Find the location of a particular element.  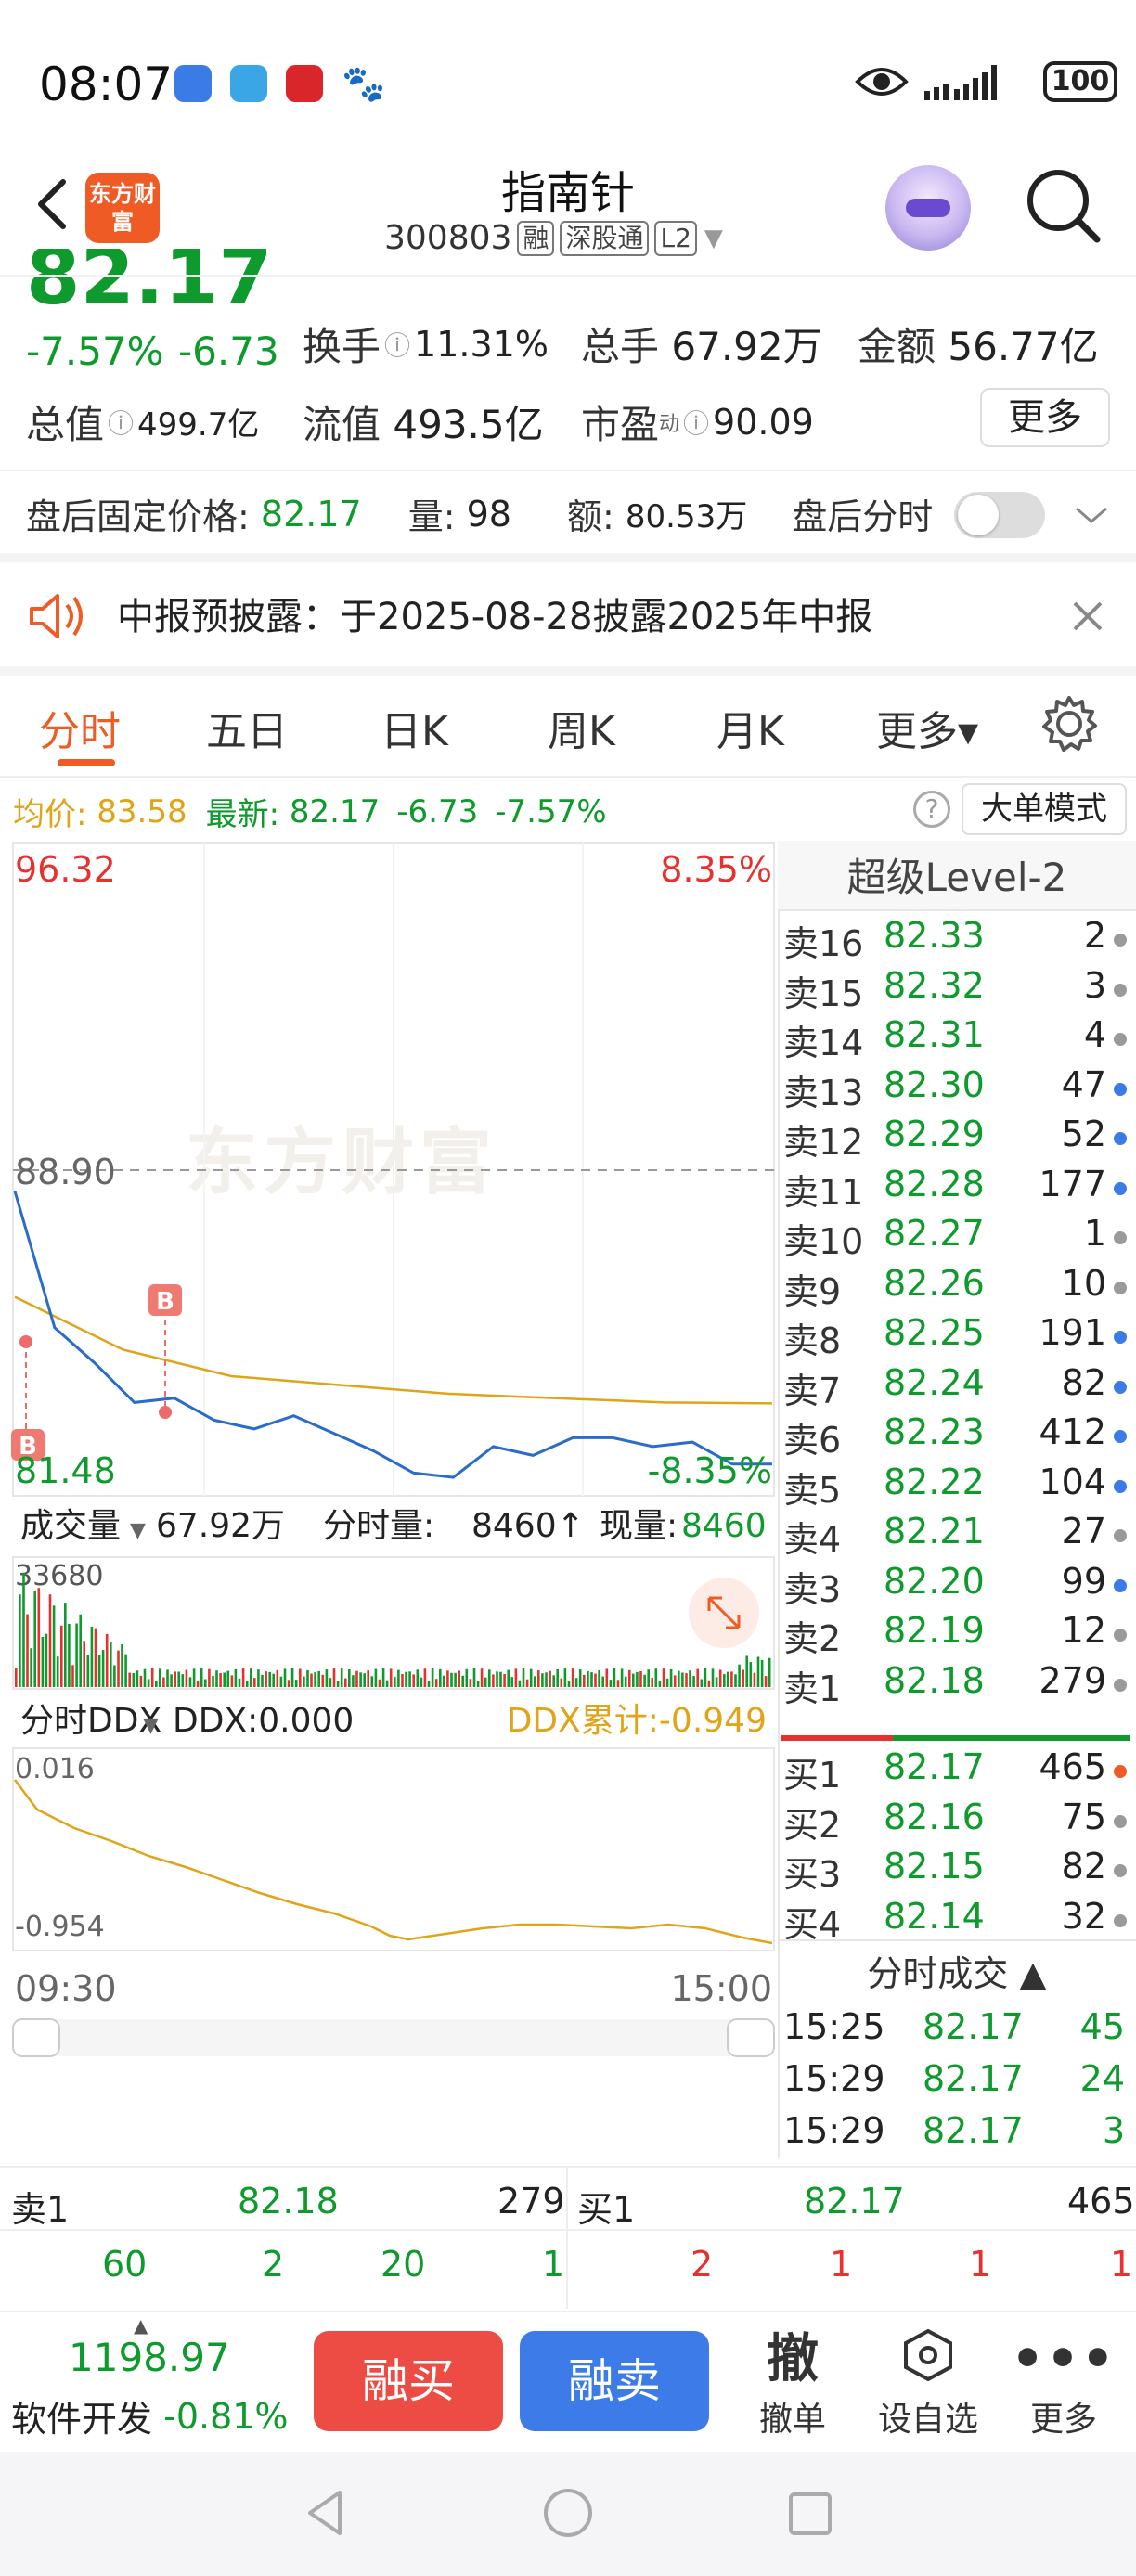

search-icon is located at coordinates (1062, 205).